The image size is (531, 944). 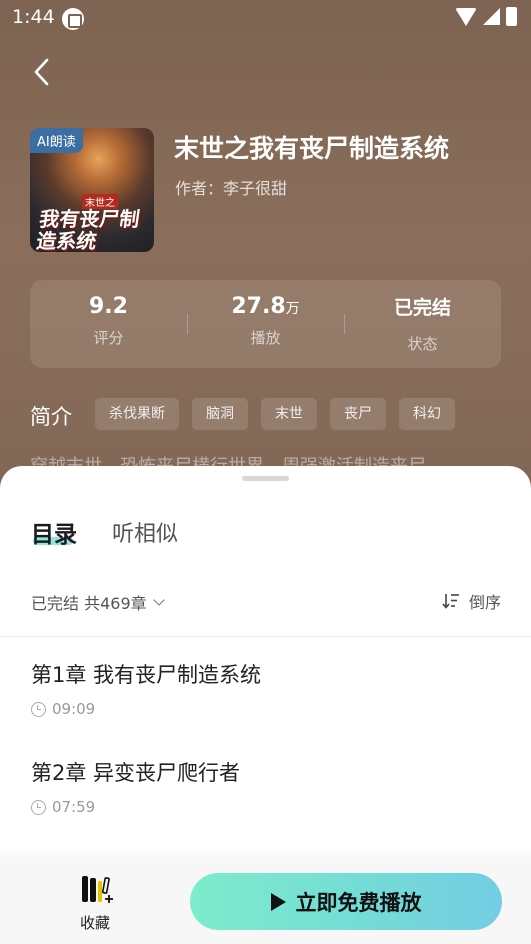 What do you see at coordinates (146, 688) in the screenshot?
I see `chapter-item: 第1章 我有丧尸制造系统 09:09` at bounding box center [146, 688].